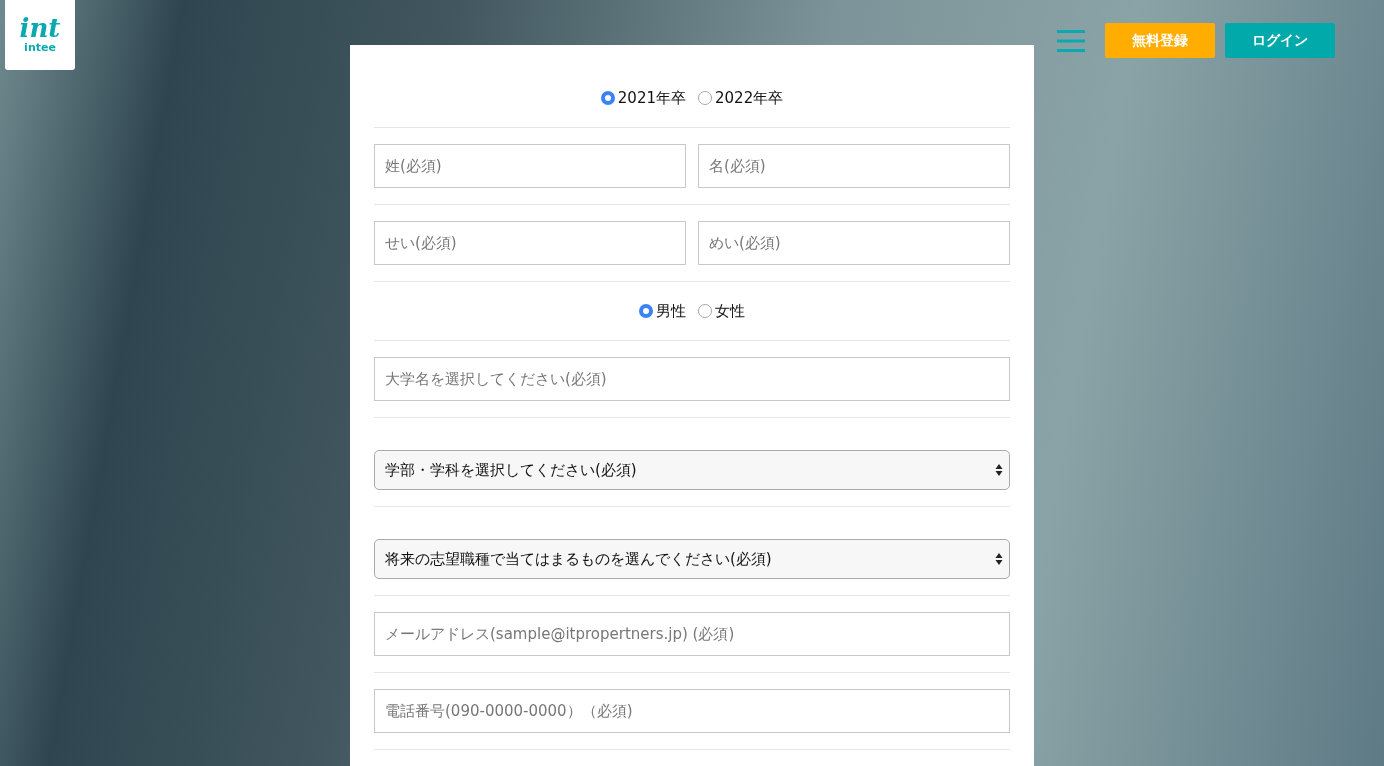  Describe the element at coordinates (692, 711) in the screenshot. I see `input-field: 電話番号(090-0000-0000）（必須)` at that location.